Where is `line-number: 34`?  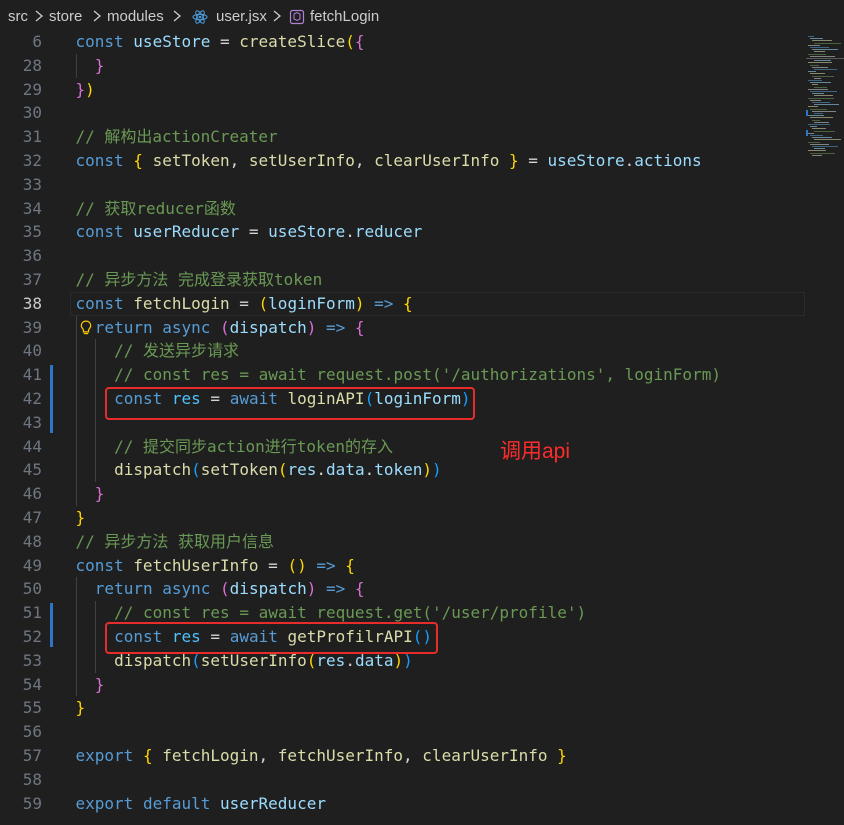 line-number: 34 is located at coordinates (32, 208).